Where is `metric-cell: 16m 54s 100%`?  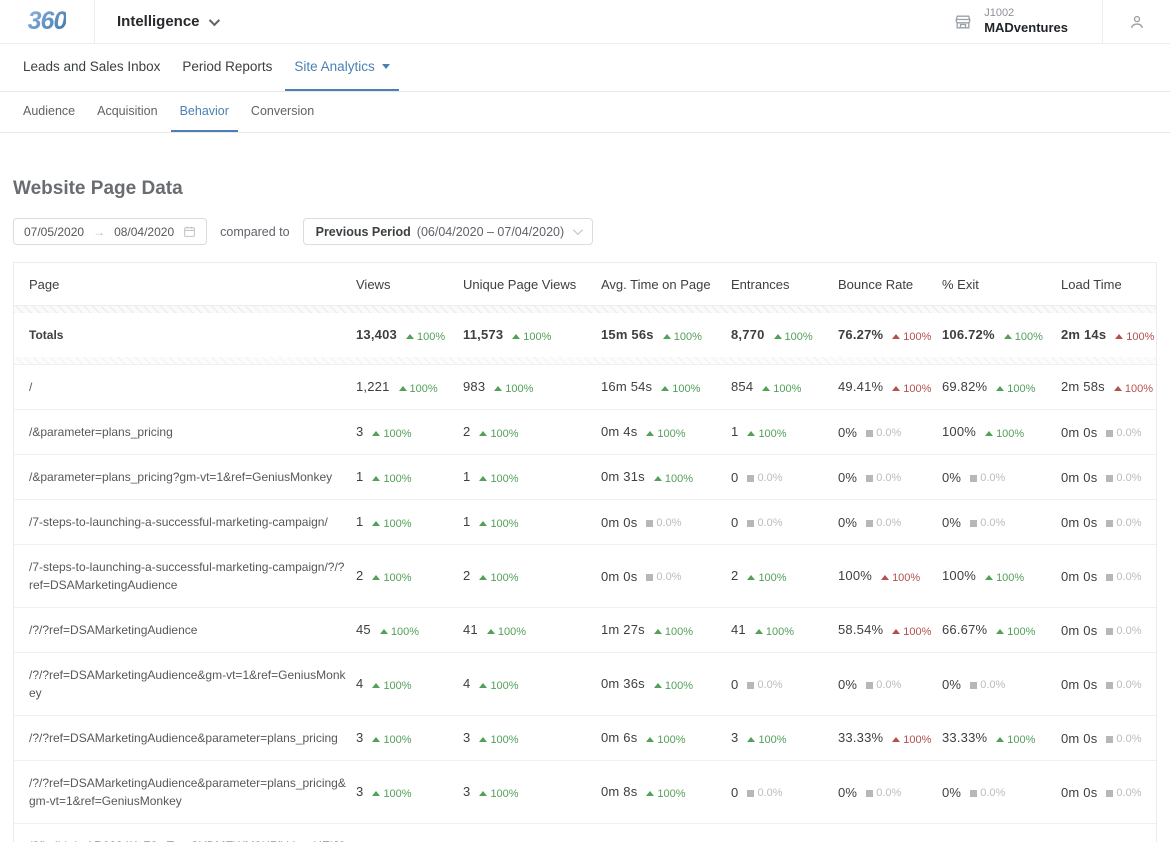
metric-cell: 16m 54s 100% is located at coordinates (666, 387).